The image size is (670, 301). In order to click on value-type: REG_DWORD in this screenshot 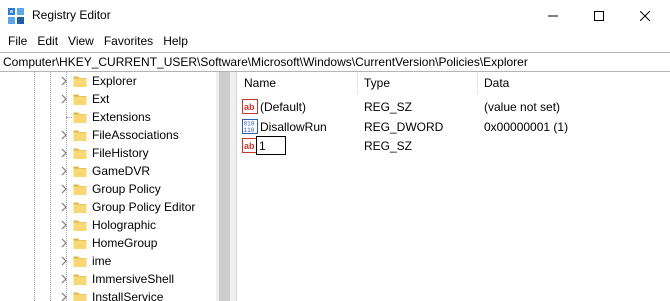, I will do `click(404, 127)`.